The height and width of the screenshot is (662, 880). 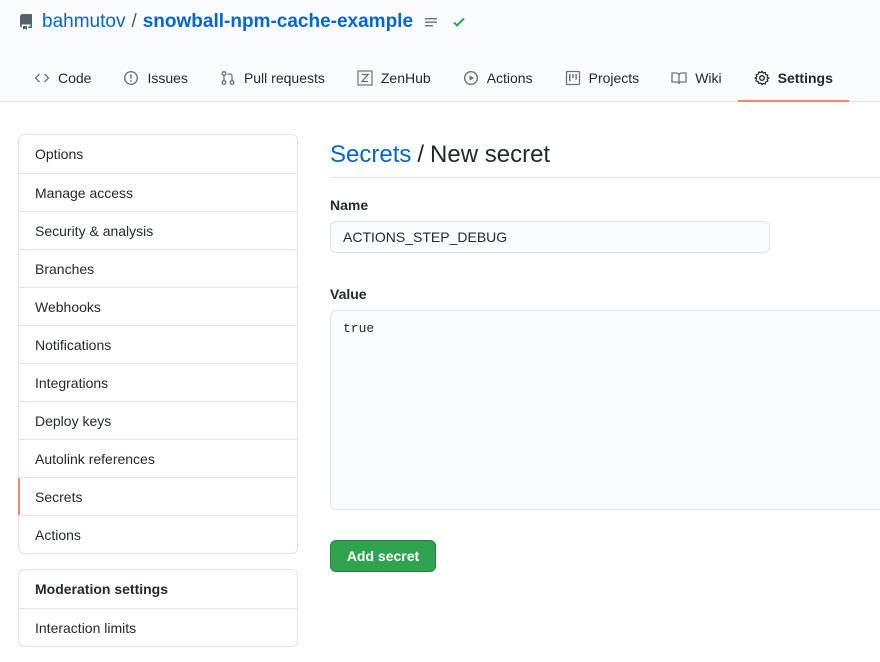 What do you see at coordinates (605, 156) in the screenshot?
I see `page-title: Secrets / New secret` at bounding box center [605, 156].